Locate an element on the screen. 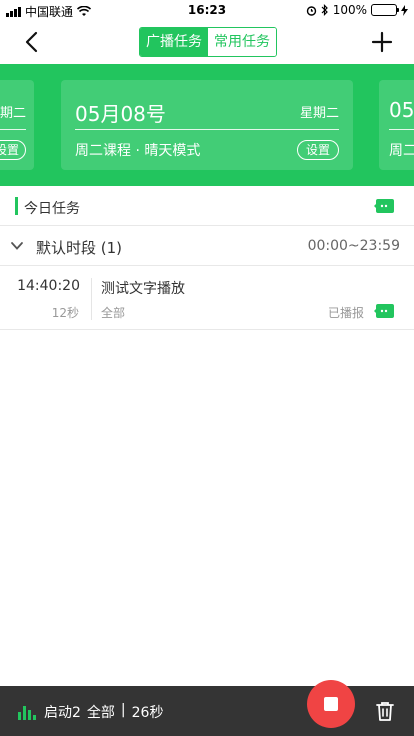 This screenshot has width=414, height=736. back-icon is located at coordinates (31, 42).